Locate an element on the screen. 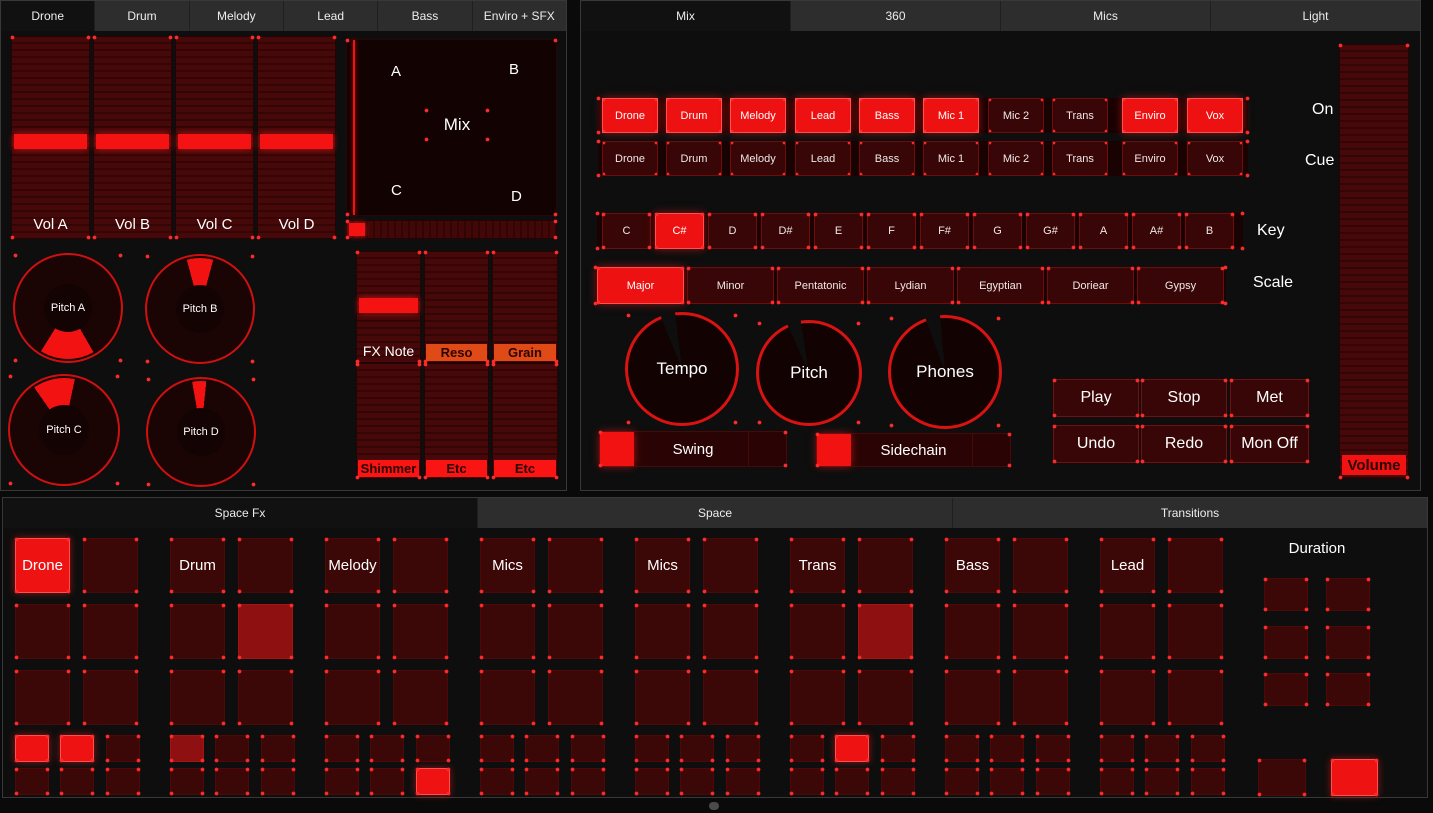 Image resolution: width=1433 pixels, height=813 pixels. fx-fader-grain-2: Grain is located at coordinates (525, 307).